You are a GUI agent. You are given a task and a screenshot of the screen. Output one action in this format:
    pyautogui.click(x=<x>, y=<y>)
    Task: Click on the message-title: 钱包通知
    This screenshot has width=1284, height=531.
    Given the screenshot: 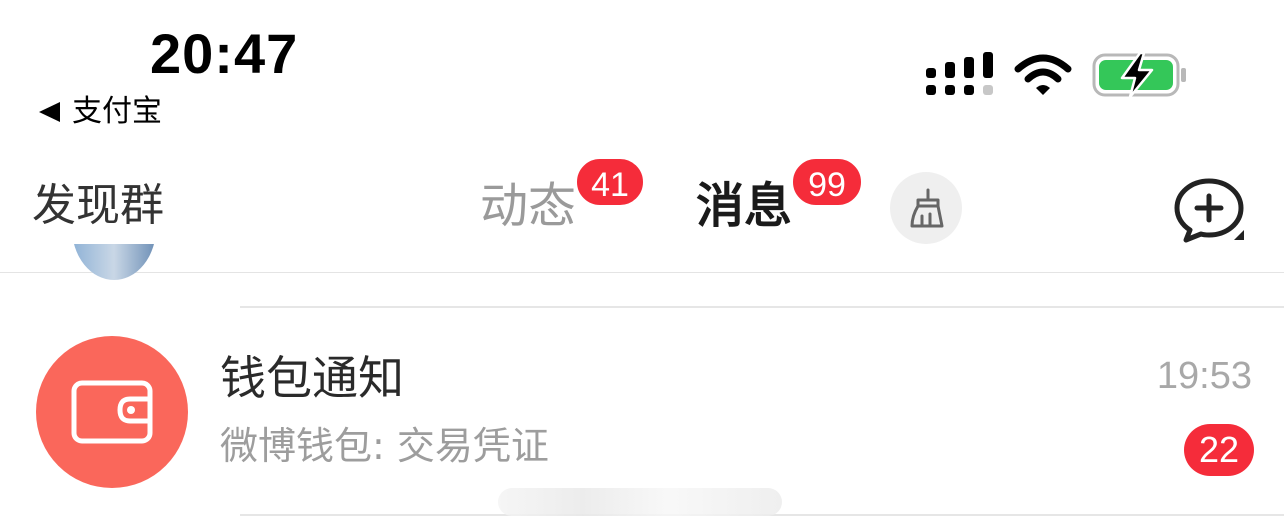 What is the action you would take?
    pyautogui.click(x=312, y=378)
    